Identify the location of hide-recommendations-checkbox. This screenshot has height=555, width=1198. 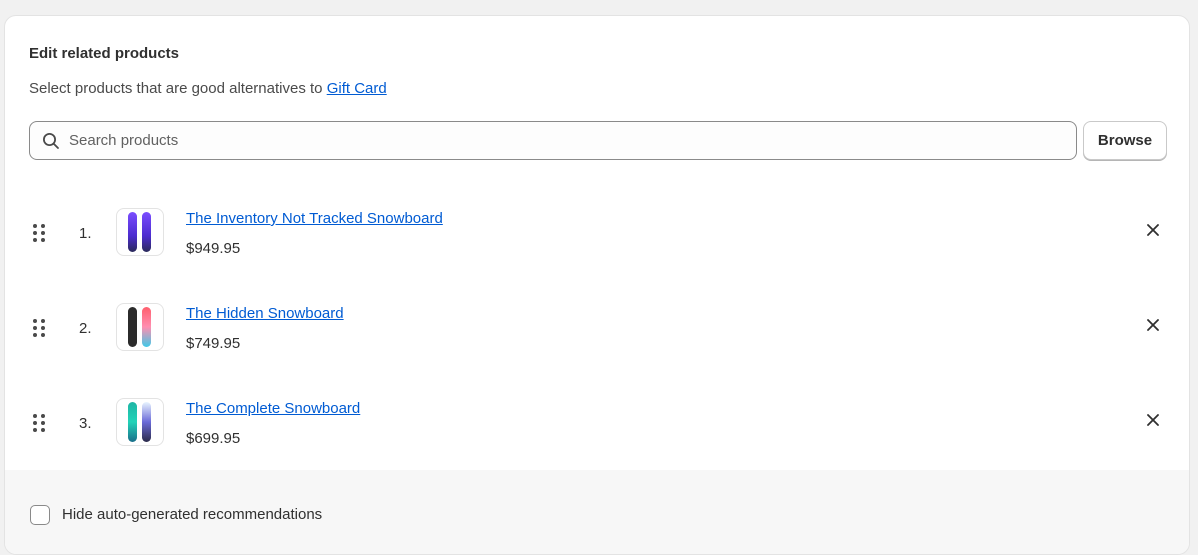
(40, 515).